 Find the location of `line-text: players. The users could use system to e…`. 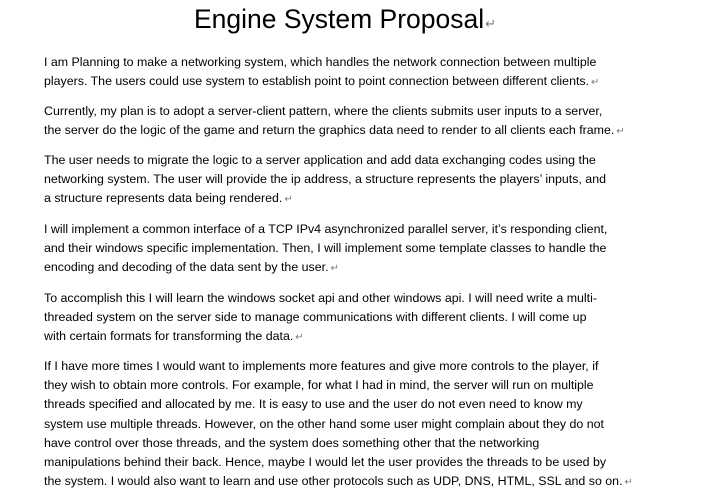

line-text: players. The users could use system to e… is located at coordinates (317, 81).